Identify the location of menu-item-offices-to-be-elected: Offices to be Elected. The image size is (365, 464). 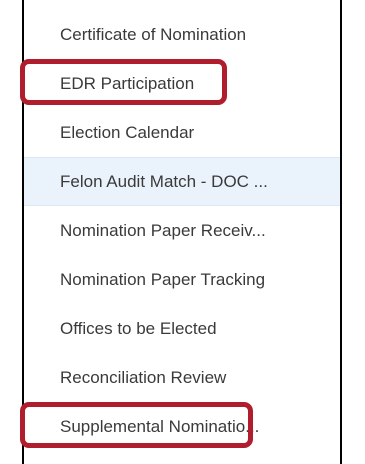
(182, 328).